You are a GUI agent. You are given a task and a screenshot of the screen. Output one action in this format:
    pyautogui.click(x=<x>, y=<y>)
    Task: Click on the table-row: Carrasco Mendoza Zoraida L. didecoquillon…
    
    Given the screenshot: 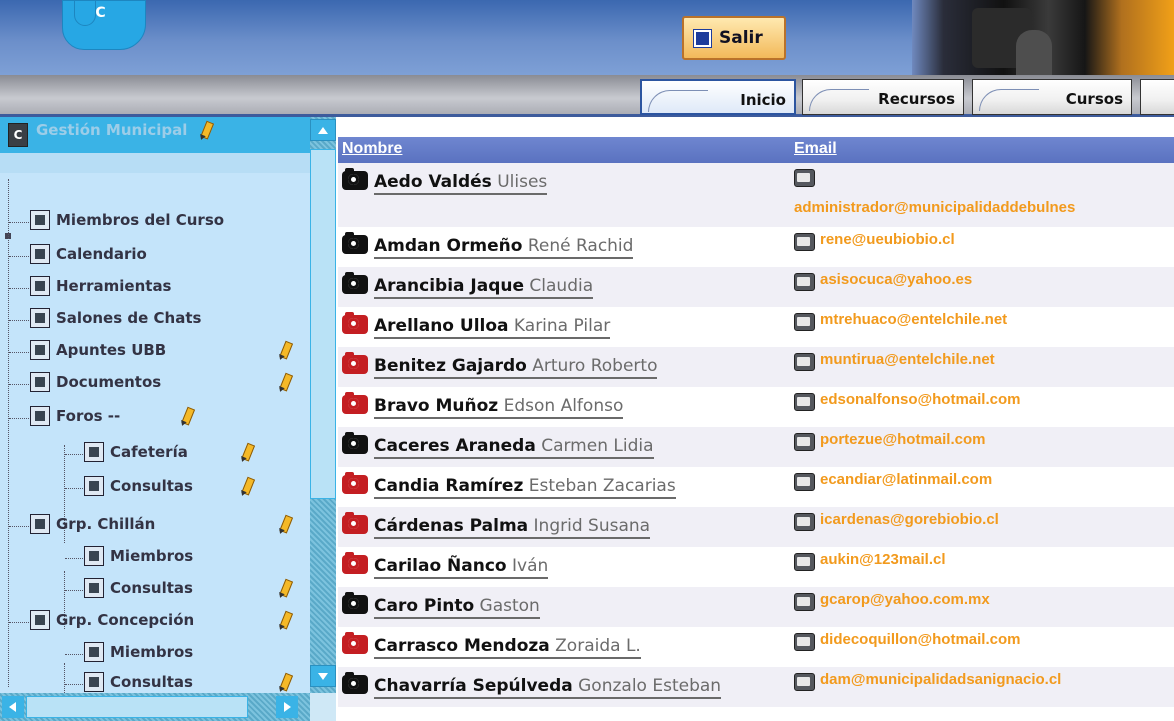 What is the action you would take?
    pyautogui.click(x=756, y=647)
    